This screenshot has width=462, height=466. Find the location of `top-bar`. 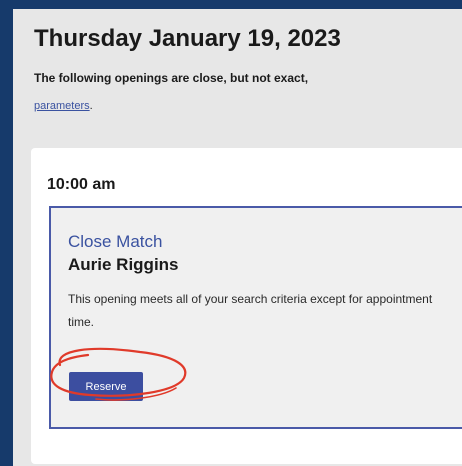

top-bar is located at coordinates (231, 4).